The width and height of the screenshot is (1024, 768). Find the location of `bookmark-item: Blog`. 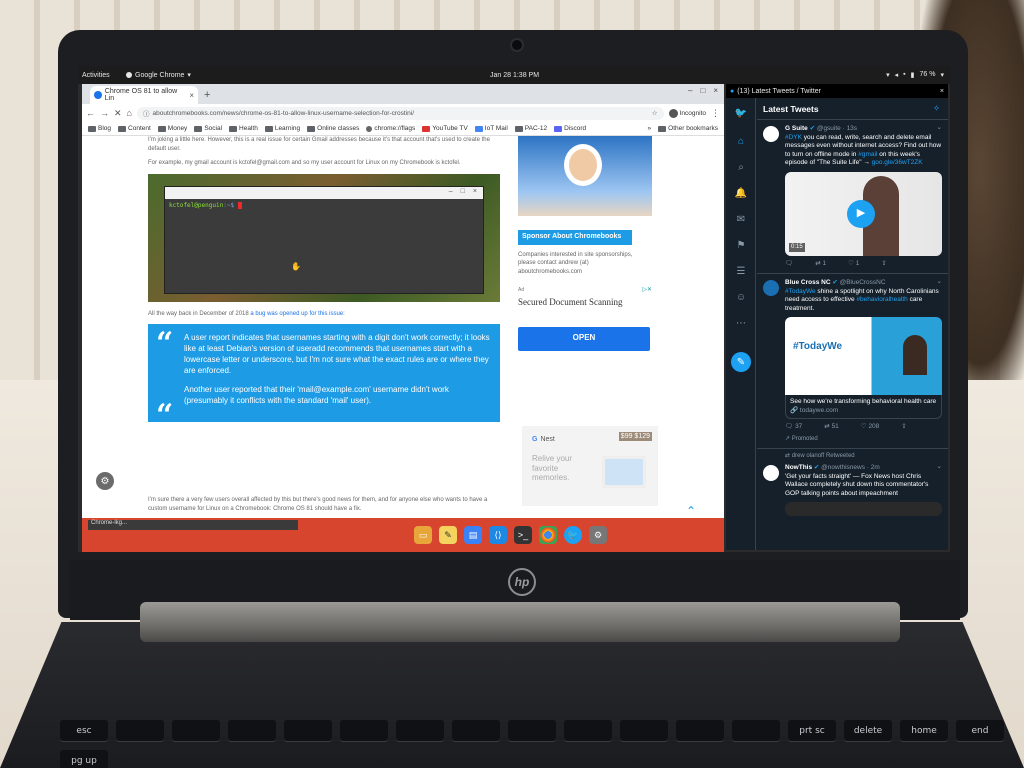

bookmark-item: Blog is located at coordinates (99, 128).